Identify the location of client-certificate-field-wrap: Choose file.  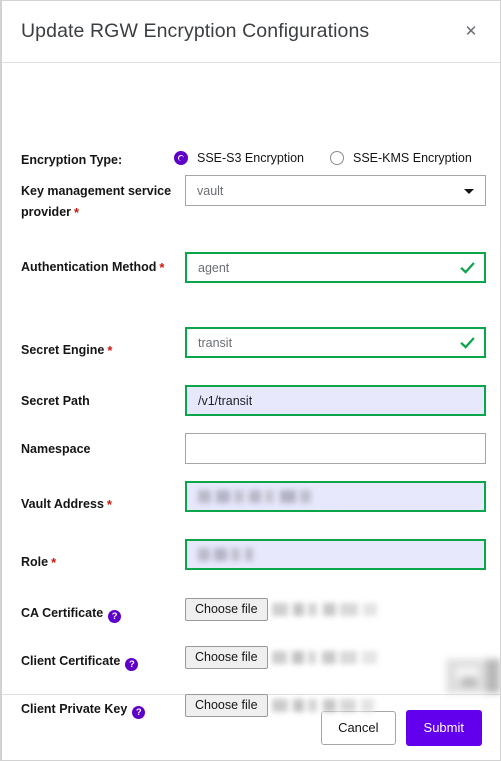
(335, 658).